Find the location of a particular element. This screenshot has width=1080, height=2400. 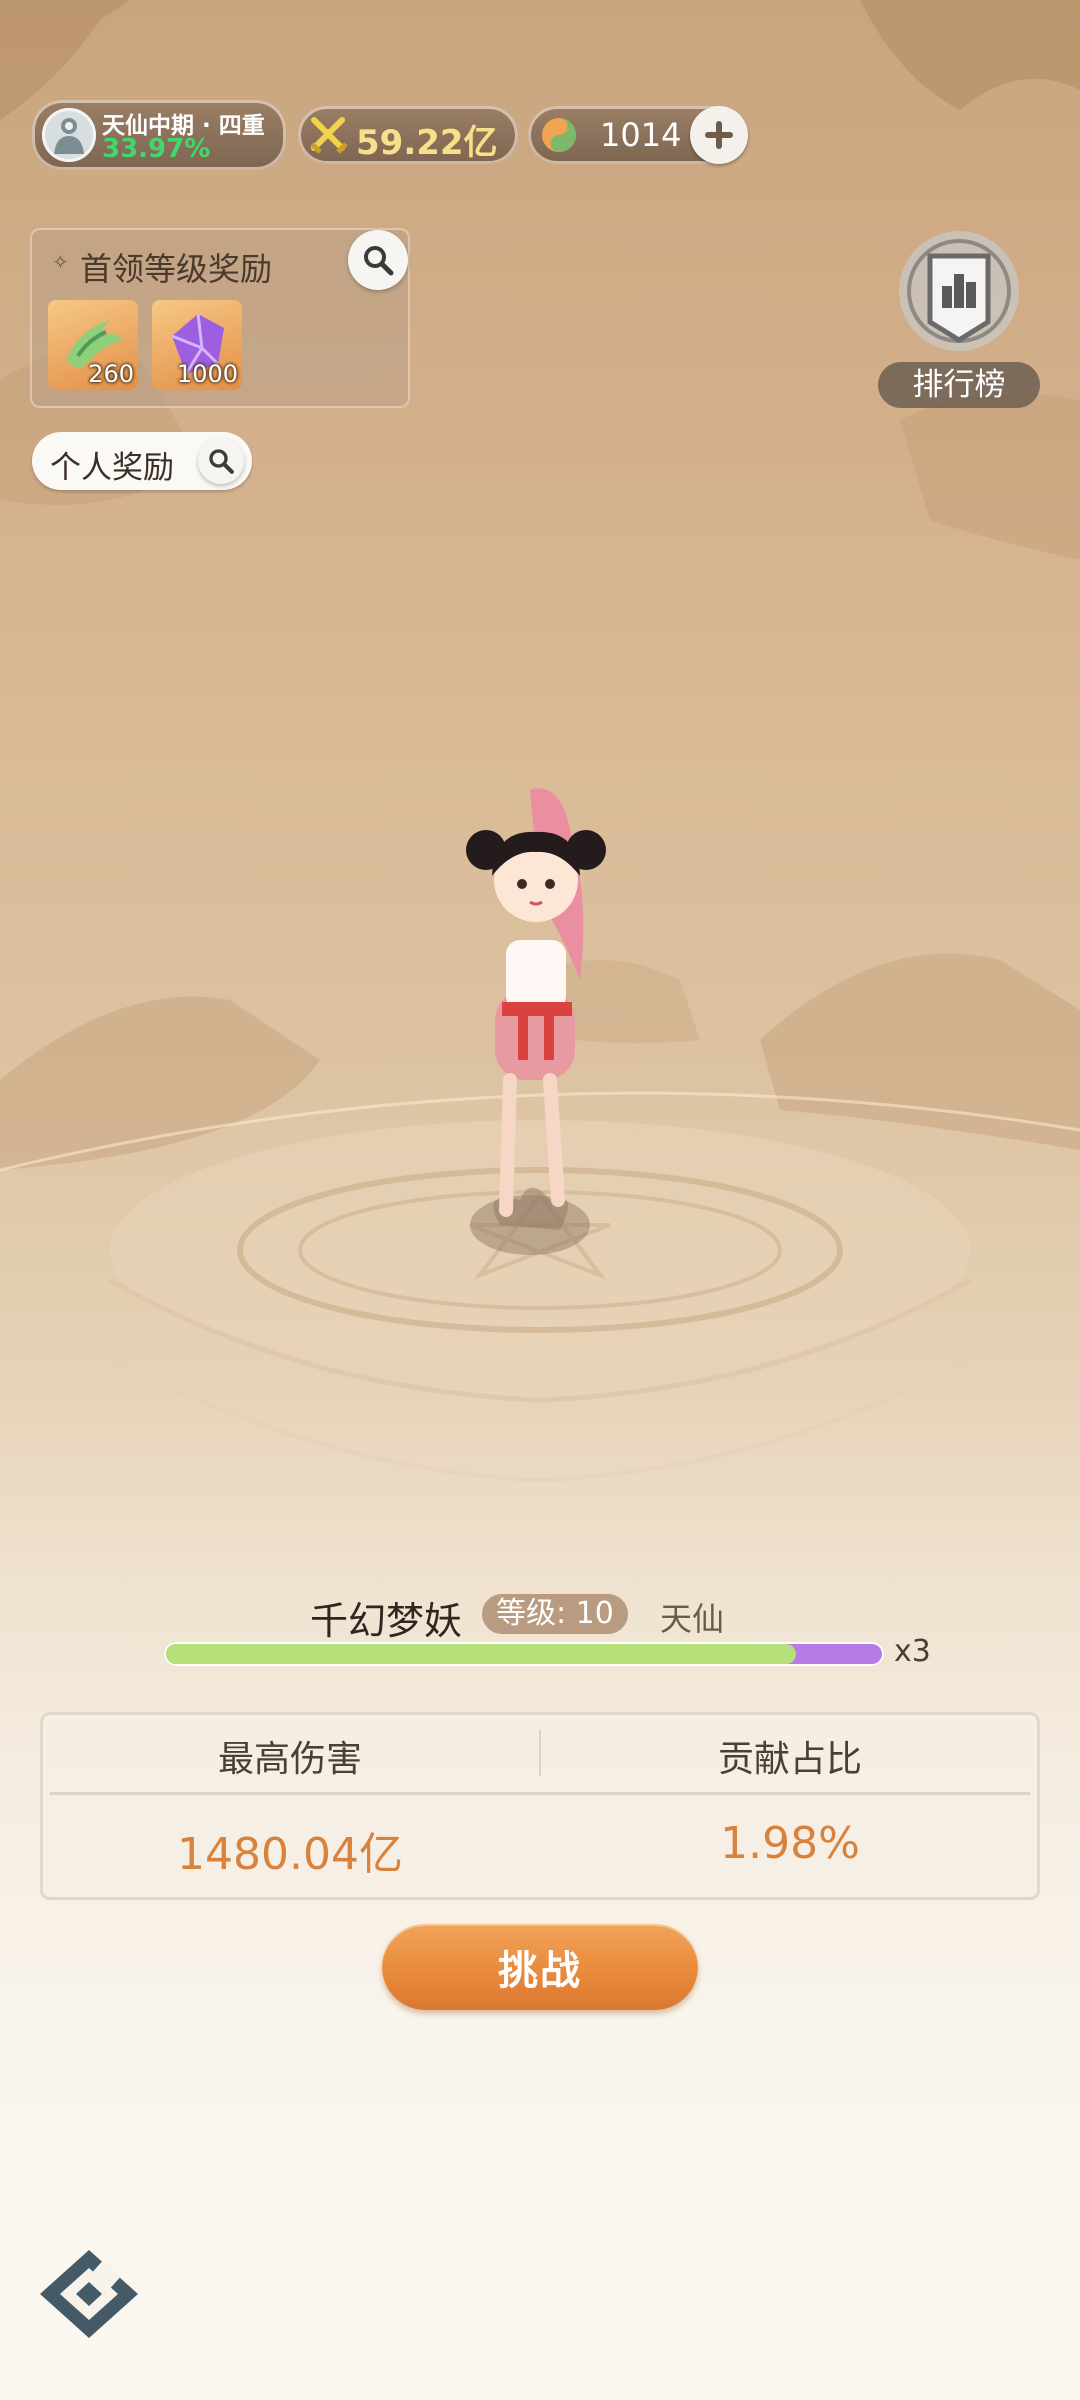

reward-count: 260 is located at coordinates (111, 374).